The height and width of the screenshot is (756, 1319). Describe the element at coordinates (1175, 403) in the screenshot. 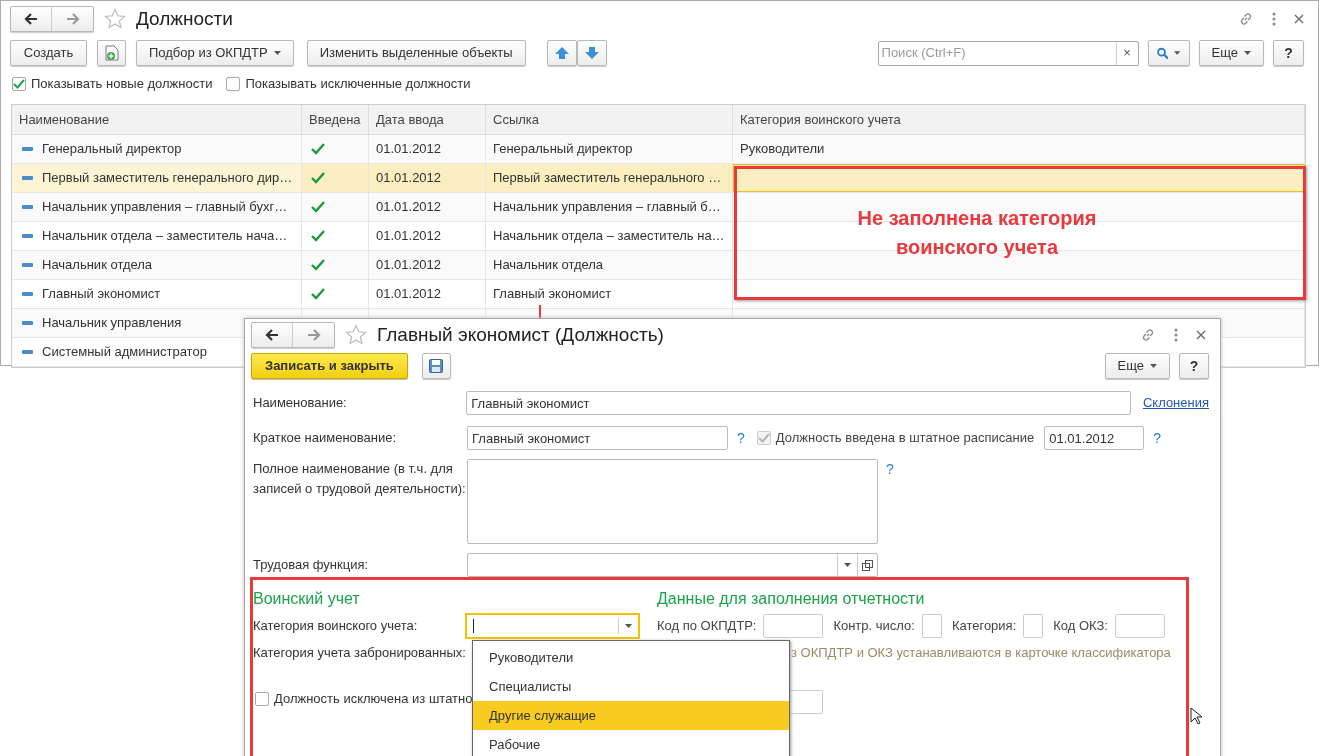

I see `declensions-link: Склонения` at that location.